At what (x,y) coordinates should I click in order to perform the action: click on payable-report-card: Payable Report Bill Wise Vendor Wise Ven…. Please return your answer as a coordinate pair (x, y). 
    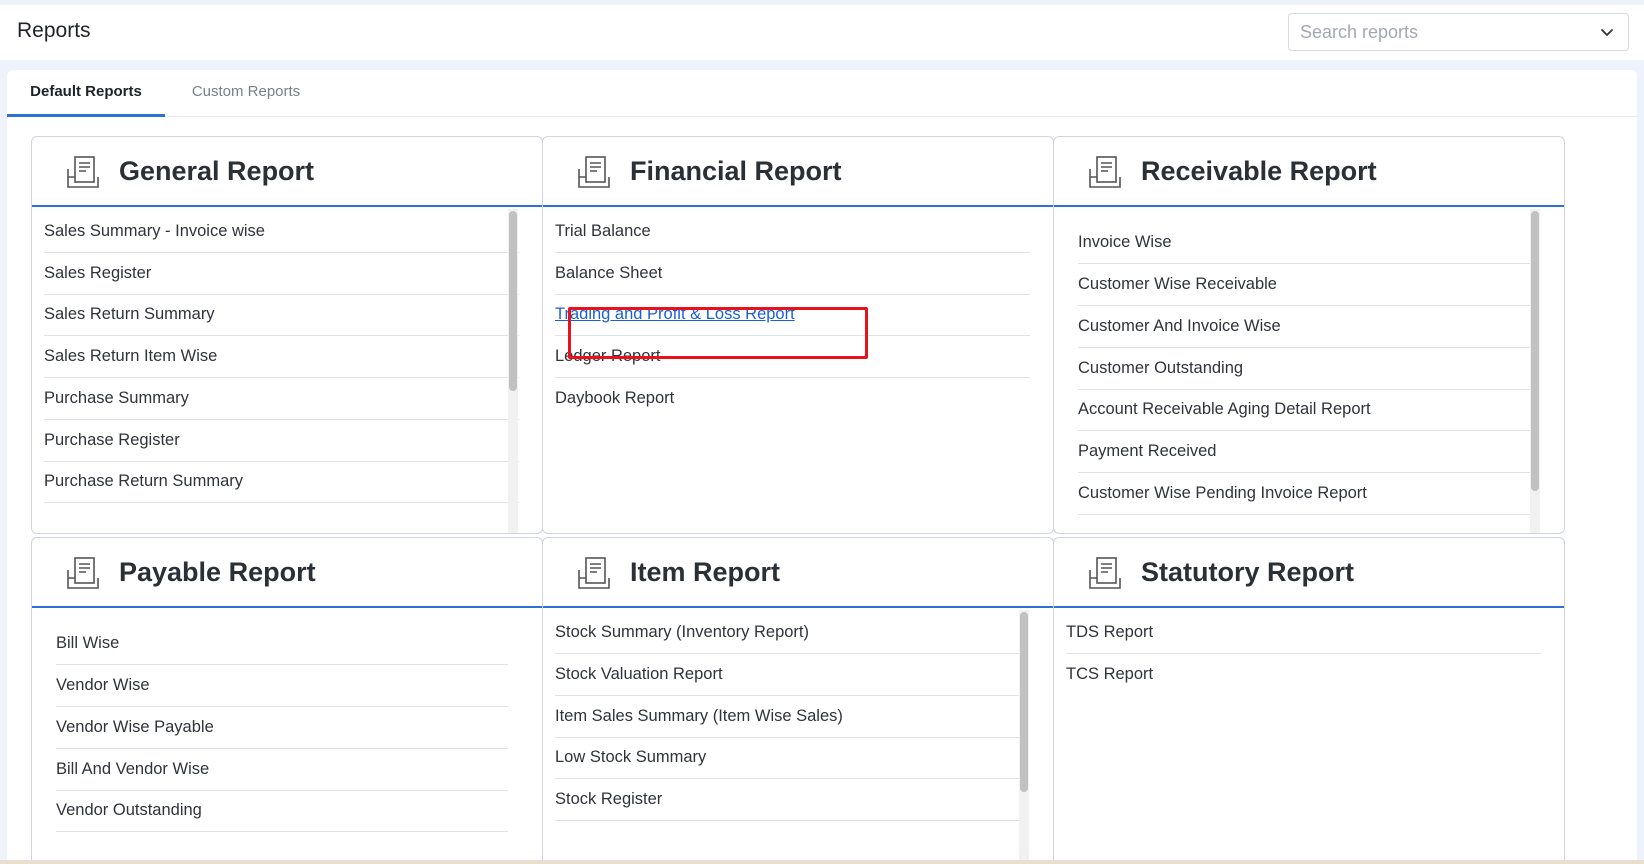
    Looking at the image, I should click on (287, 700).